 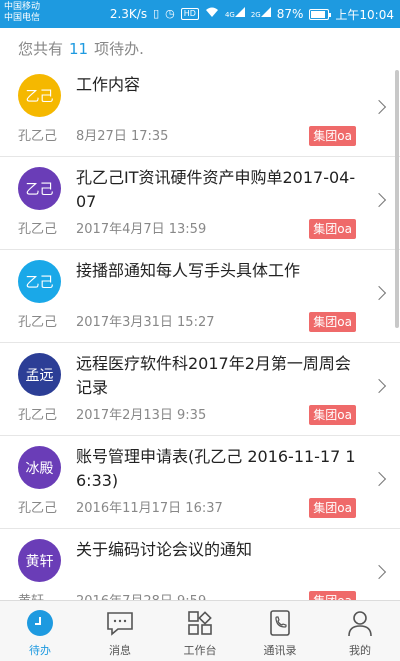 I want to click on item-time: 8月27日 17:35, so click(x=122, y=136).